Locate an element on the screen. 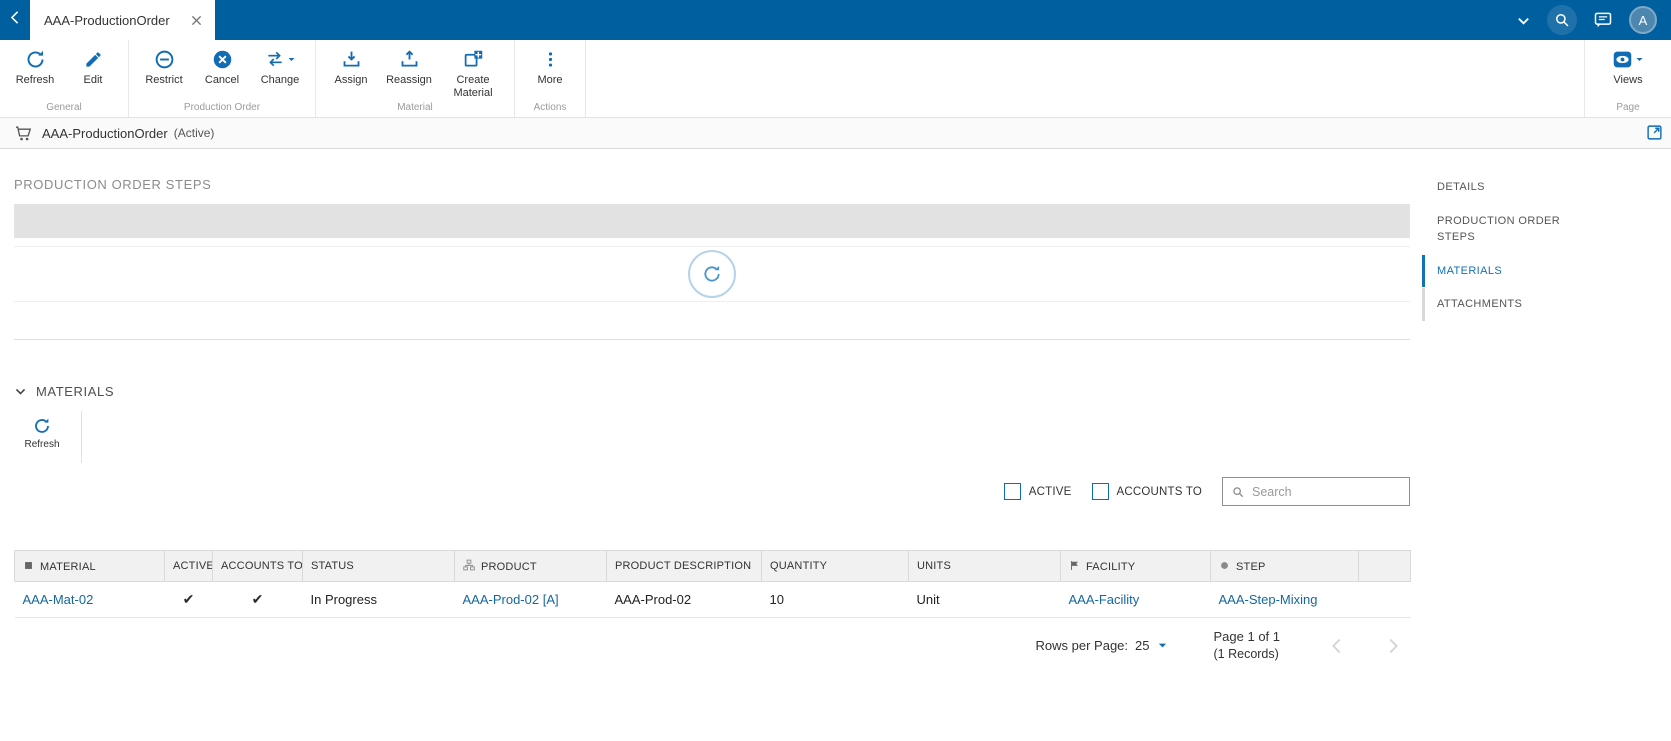  pencil-icon is located at coordinates (93, 59).